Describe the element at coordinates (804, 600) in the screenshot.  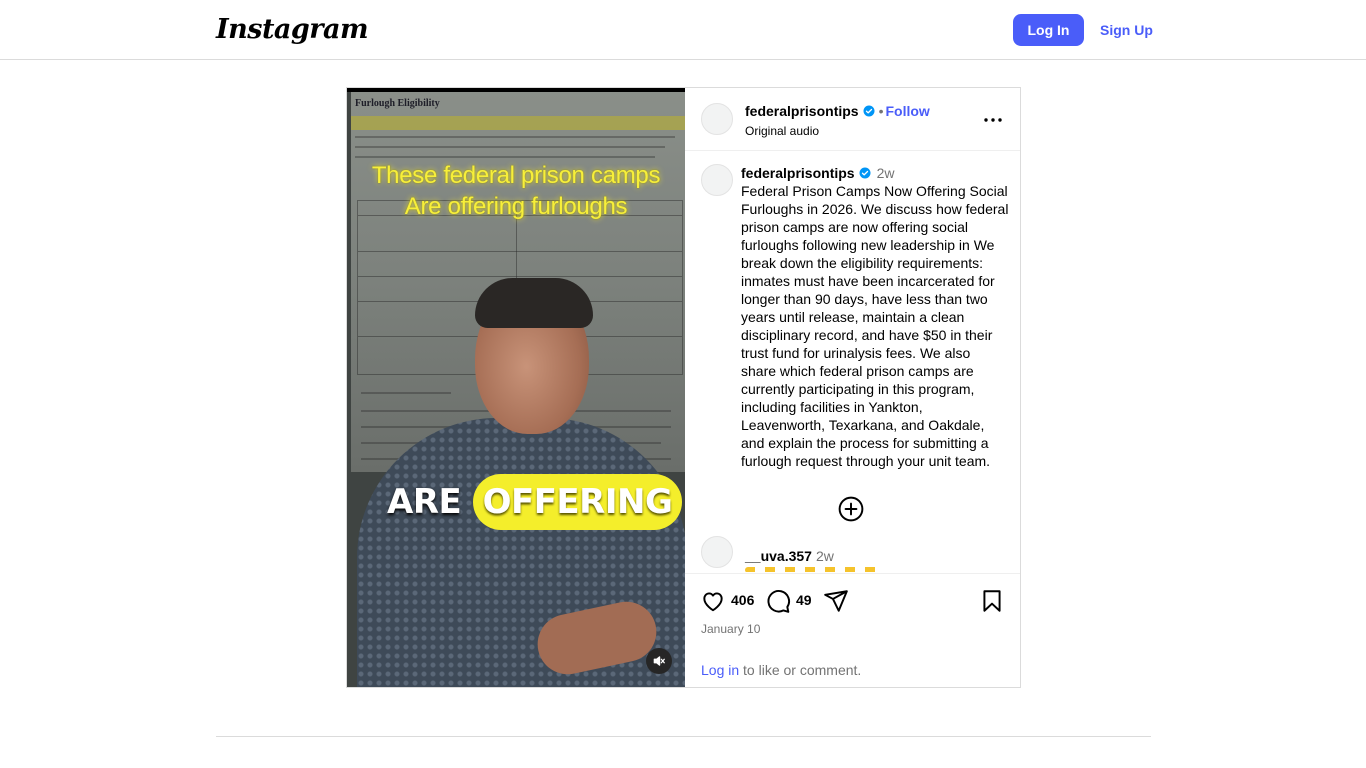
I see `comments-count: 49` at that location.